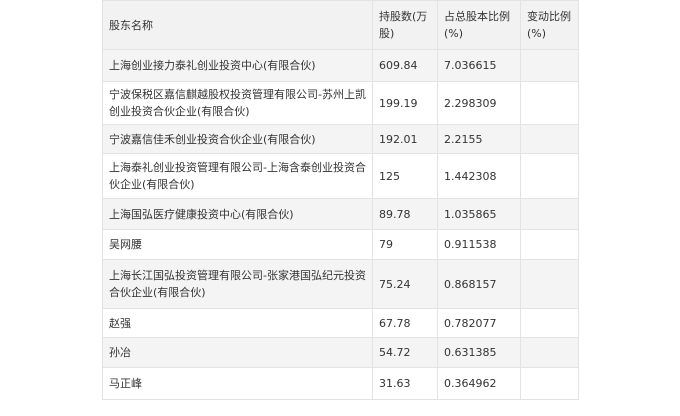 The image size is (680, 416). What do you see at coordinates (479, 352) in the screenshot?
I see `cell-share-ratio: 0.631385` at bounding box center [479, 352].